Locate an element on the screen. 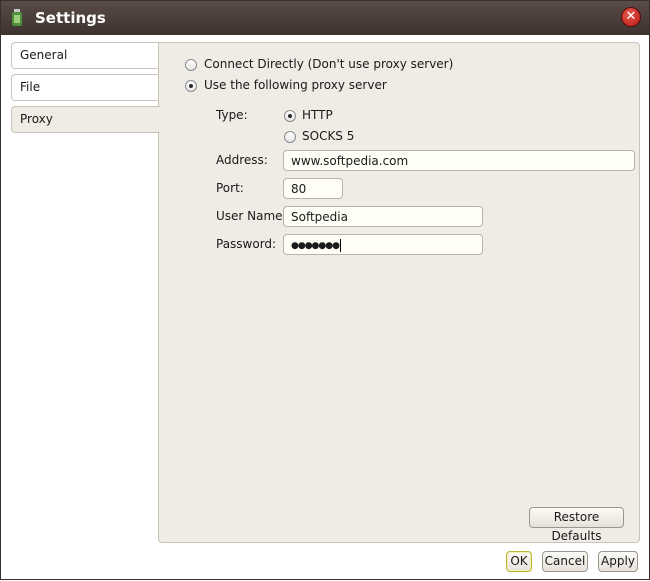  use-proxy-radio is located at coordinates (191, 86).